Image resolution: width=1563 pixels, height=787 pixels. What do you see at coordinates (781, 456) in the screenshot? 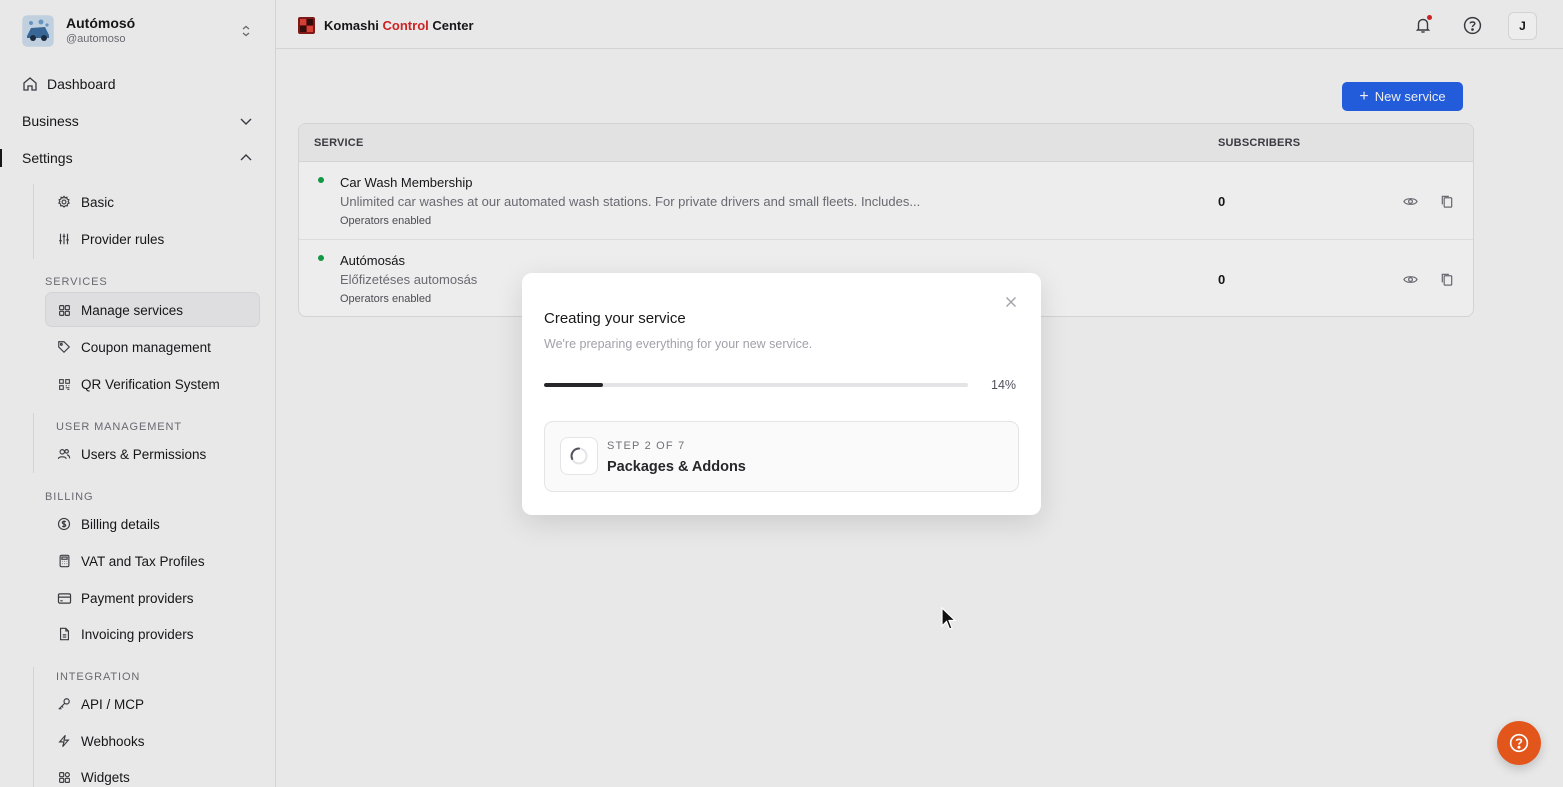
I see `current-step-card: STEP 2 OF 7 Packages & Addons` at bounding box center [781, 456].